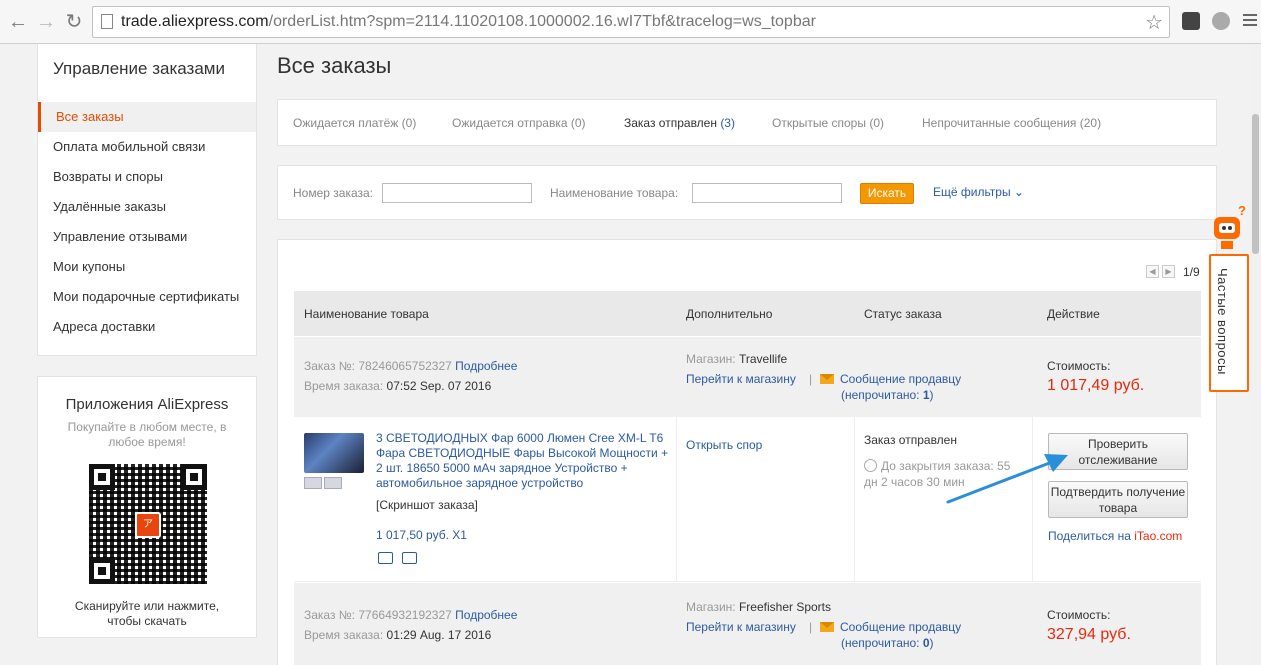  Describe the element at coordinates (519, 123) in the screenshot. I see `tab-awaiting-shipment: Ожидается отправка (0)` at that location.